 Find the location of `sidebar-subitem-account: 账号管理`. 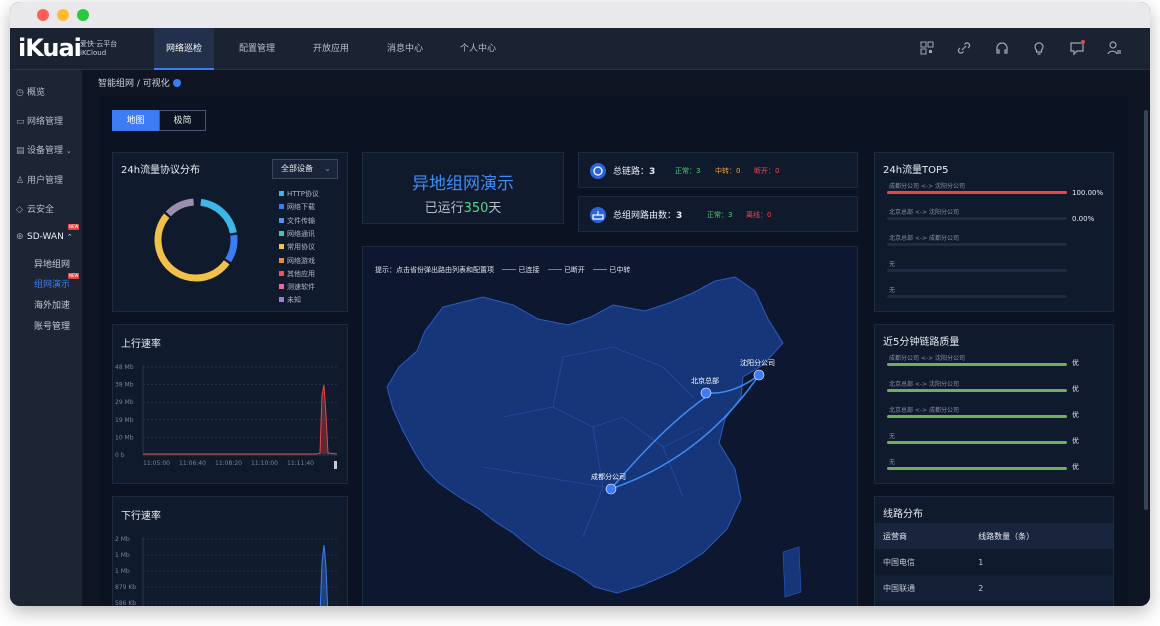

sidebar-subitem-account: 账号管理 is located at coordinates (52, 325).